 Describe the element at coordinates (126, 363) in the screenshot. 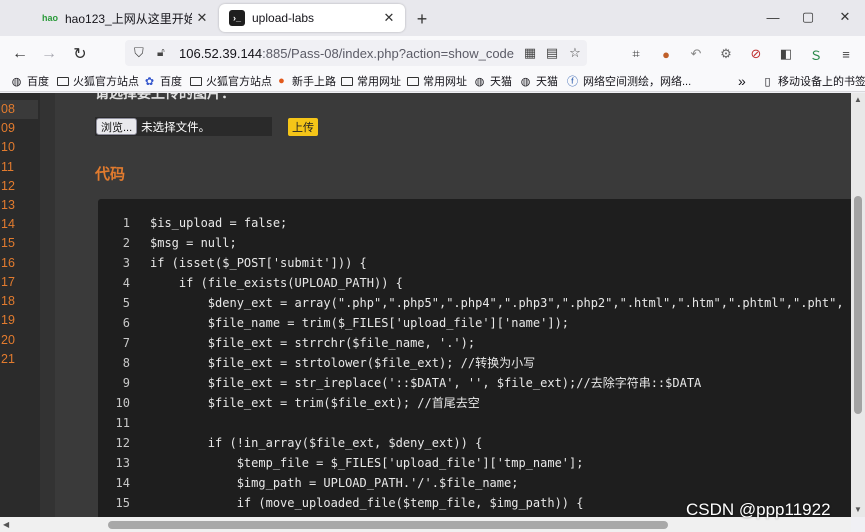

I see `code-line-number: 8` at that location.